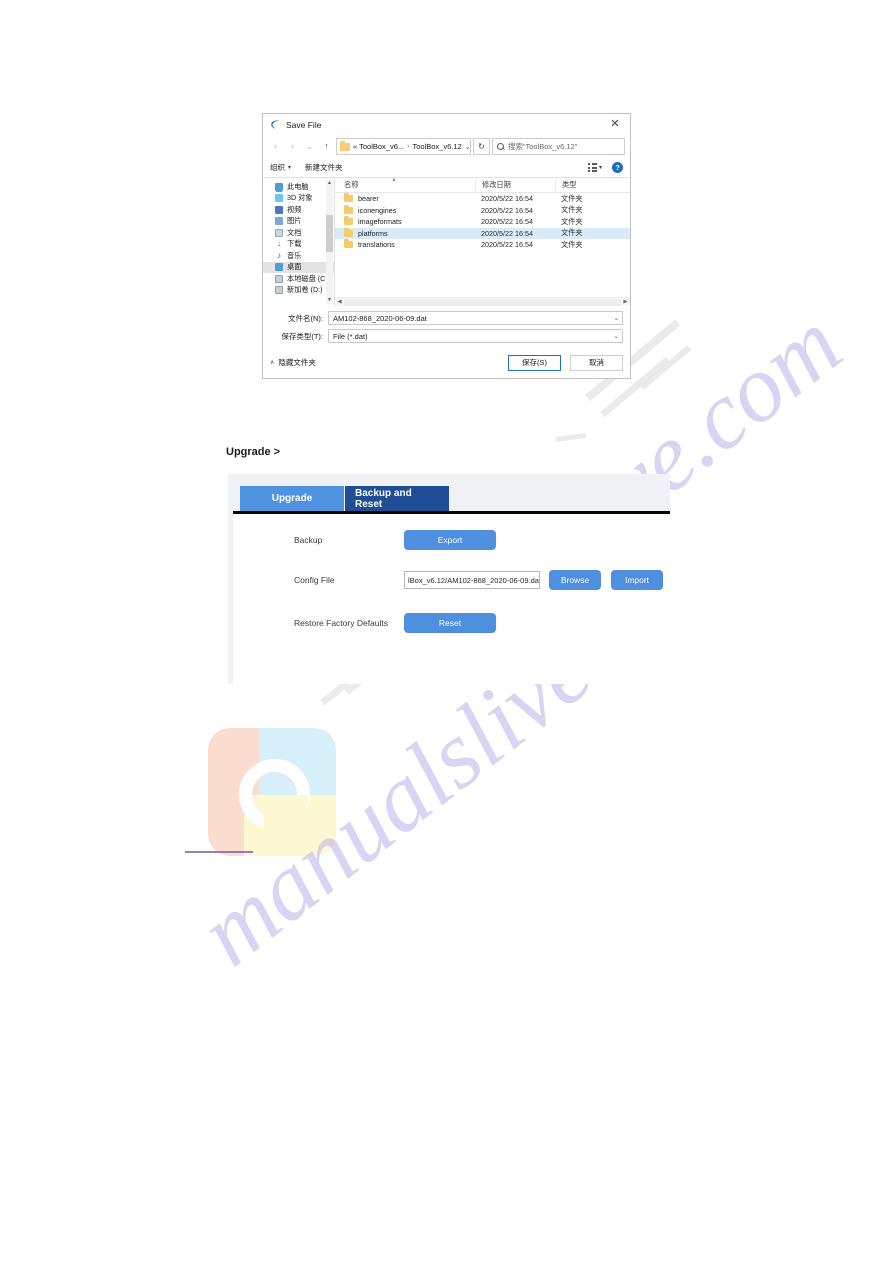  Describe the element at coordinates (592, 185) in the screenshot. I see `column-header-type: 类型` at that location.